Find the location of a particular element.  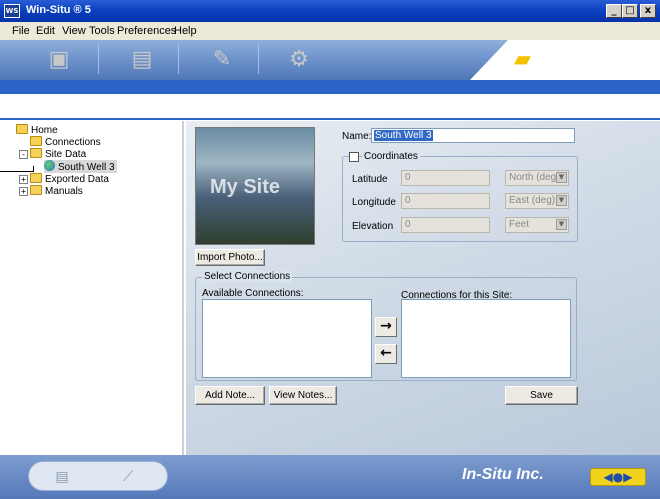

arrow-right-icon: → is located at coordinates (386, 326).